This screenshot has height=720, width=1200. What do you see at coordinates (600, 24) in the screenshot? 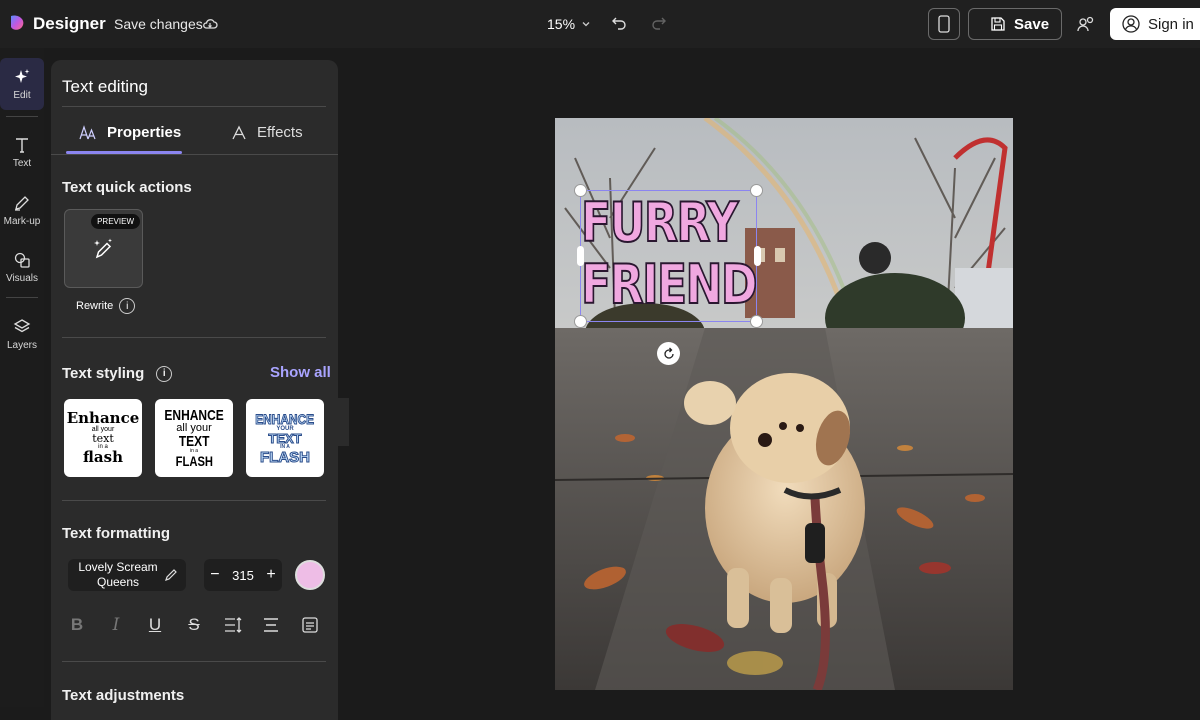
I see `top-bar: Designer Save changes 15% Save Sign in` at bounding box center [600, 24].